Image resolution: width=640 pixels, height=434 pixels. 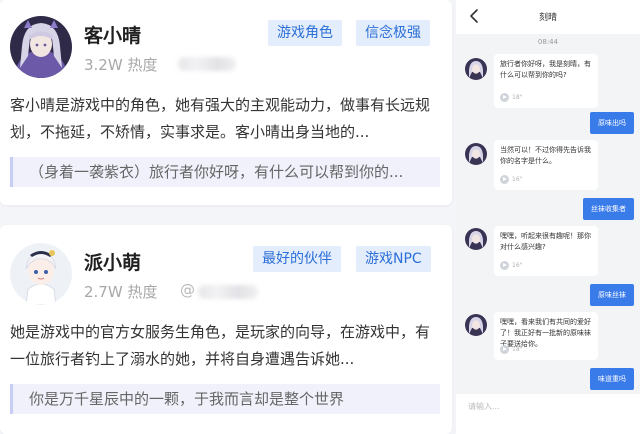 What do you see at coordinates (121, 65) in the screenshot?
I see `heat-count: 3.2W 热度` at bounding box center [121, 65].